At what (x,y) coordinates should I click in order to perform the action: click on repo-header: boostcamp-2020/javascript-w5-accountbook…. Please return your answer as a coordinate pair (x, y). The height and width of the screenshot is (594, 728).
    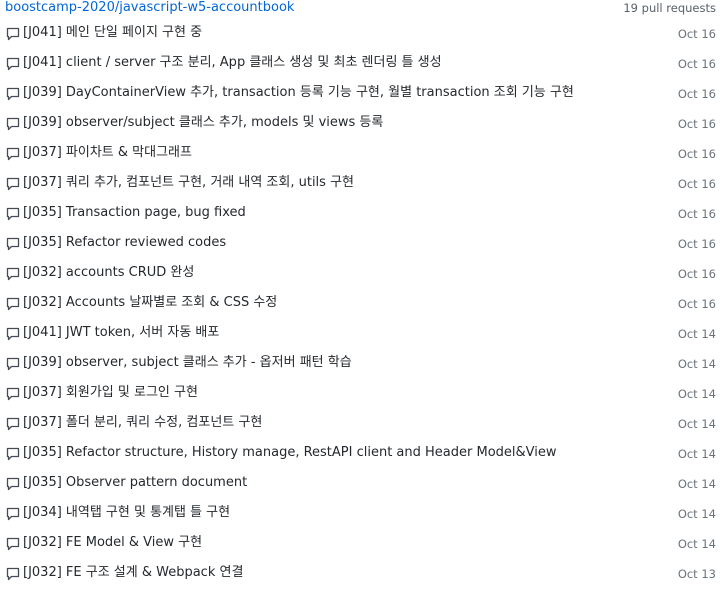
    Looking at the image, I should click on (364, 8).